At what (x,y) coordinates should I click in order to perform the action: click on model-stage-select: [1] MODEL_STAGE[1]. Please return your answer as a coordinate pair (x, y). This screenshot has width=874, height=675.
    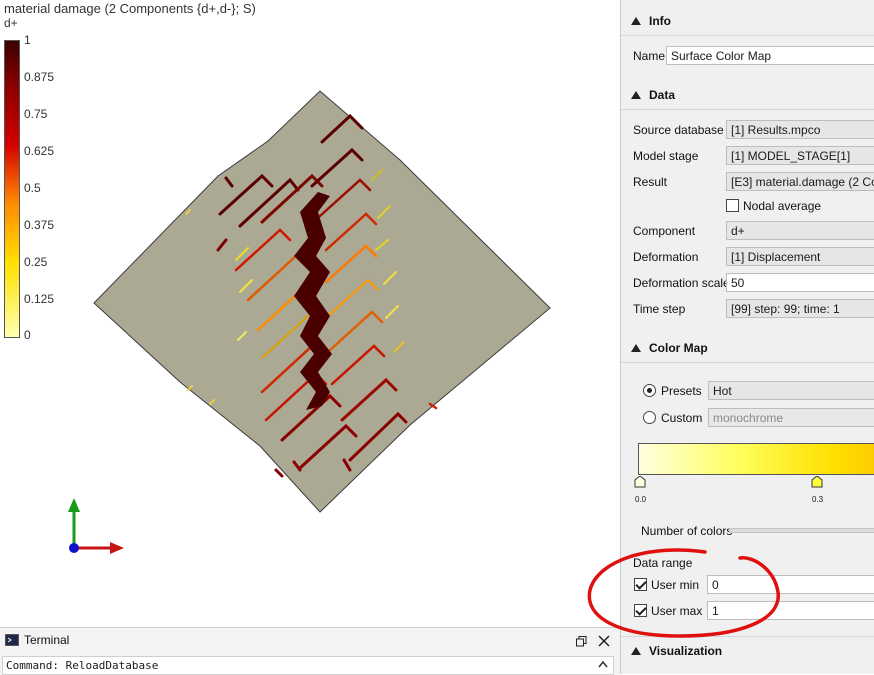
    Looking at the image, I should click on (800, 155).